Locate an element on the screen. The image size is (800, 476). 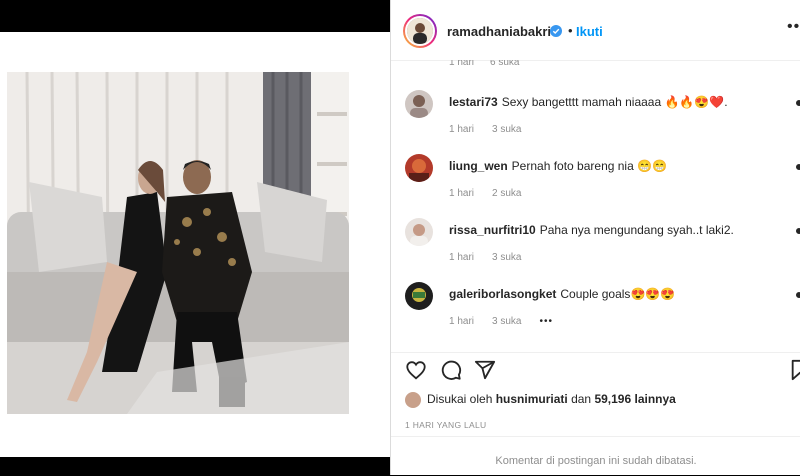
commenter-username: rissa_nurfitri10 is located at coordinates (492, 230).